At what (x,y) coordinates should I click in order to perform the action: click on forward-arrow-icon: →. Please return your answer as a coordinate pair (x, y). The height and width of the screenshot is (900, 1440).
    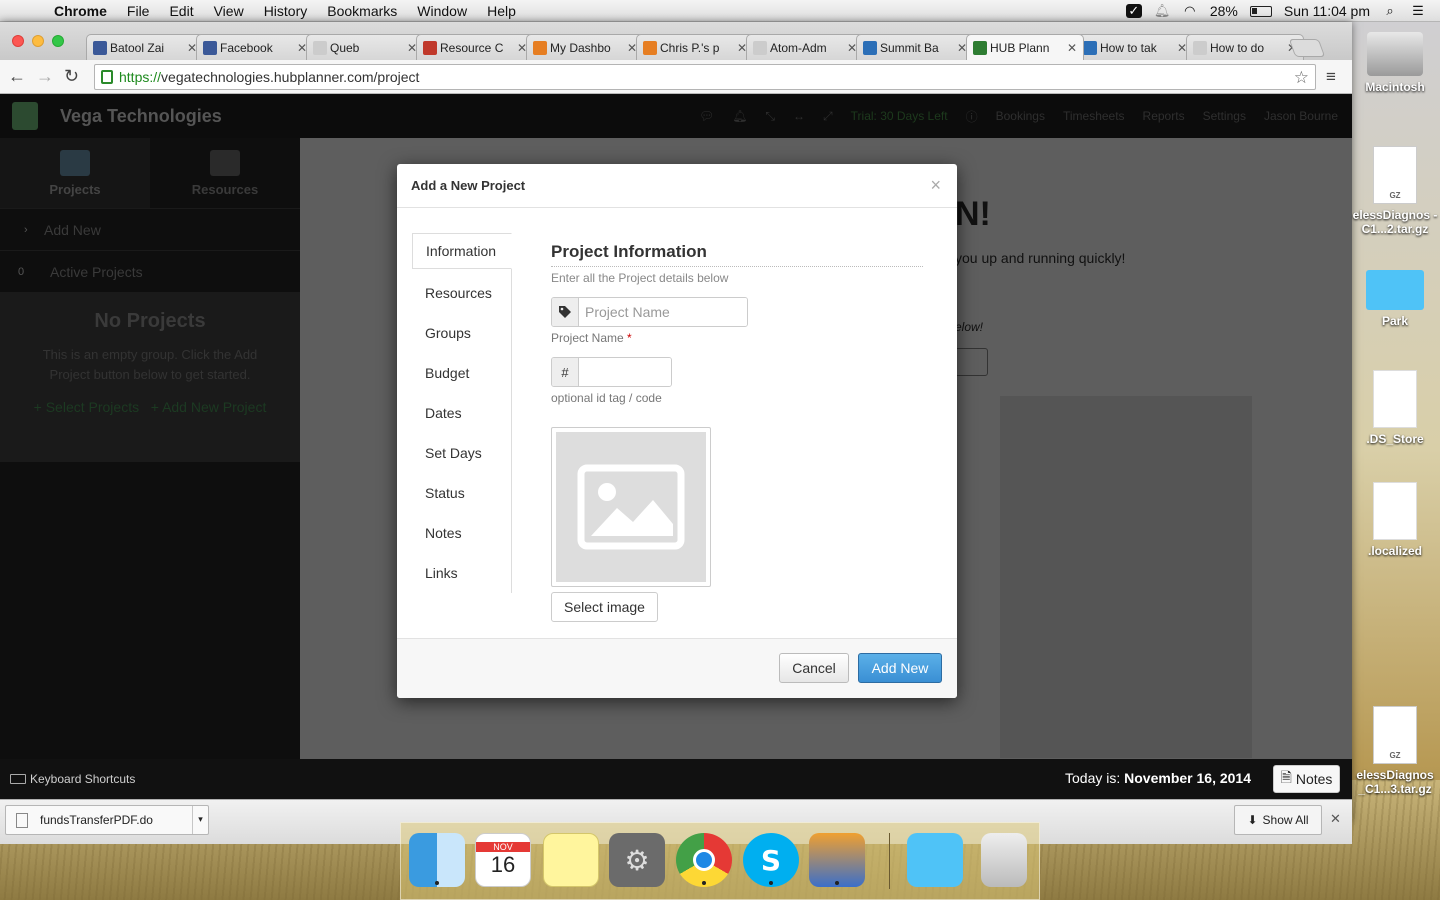
    Looking at the image, I should click on (45, 76).